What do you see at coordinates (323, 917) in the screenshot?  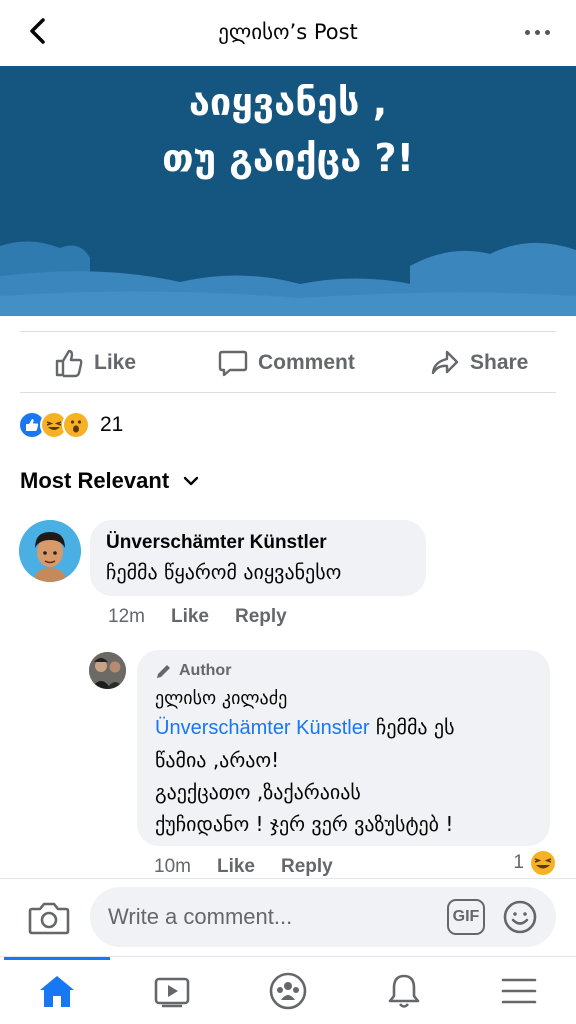 I see `comment-input` at bounding box center [323, 917].